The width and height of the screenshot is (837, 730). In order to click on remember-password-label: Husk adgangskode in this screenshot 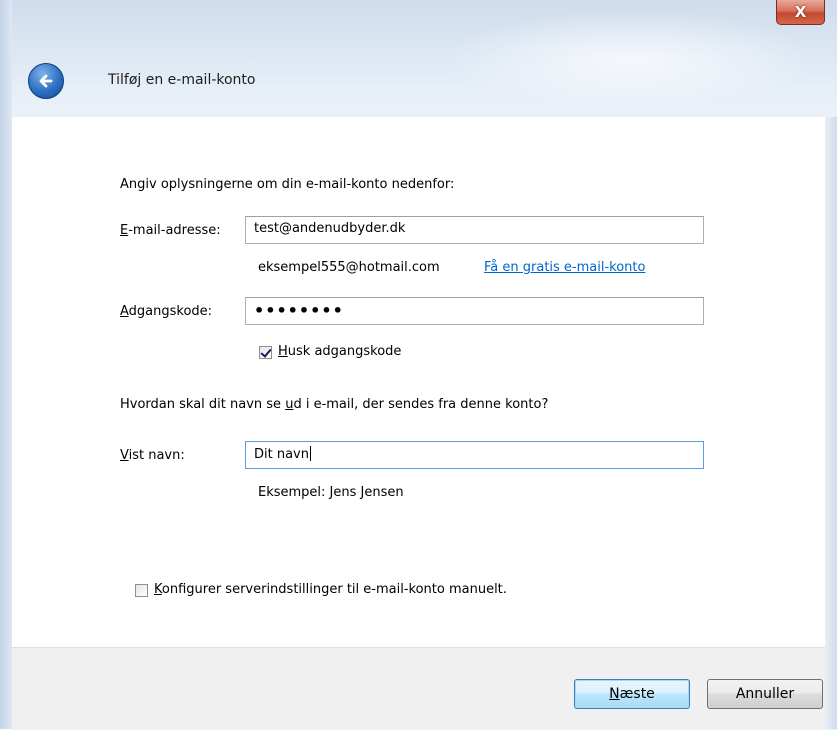, I will do `click(339, 351)`.